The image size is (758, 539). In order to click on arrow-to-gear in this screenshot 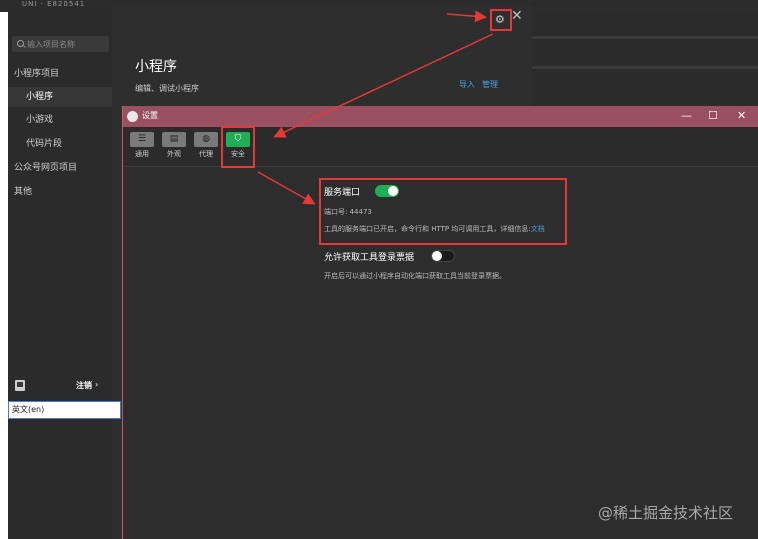, I will do `click(466, 16)`.